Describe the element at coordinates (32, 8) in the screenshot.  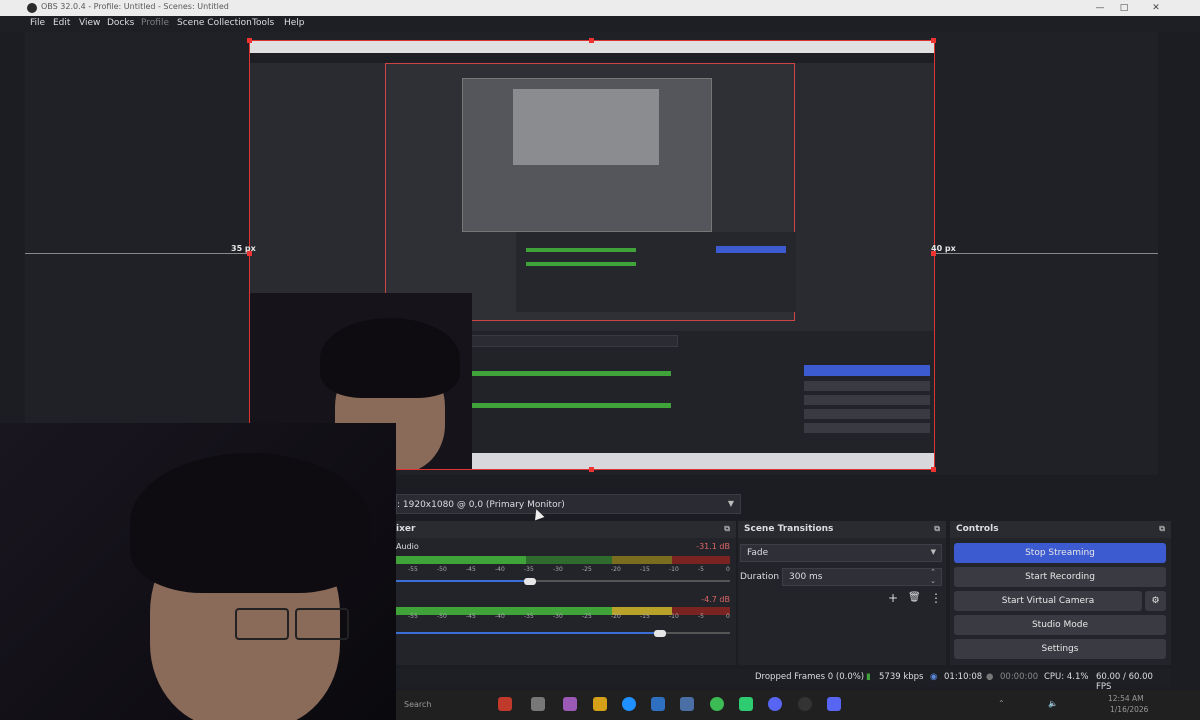
I see `obs-logo-icon` at that location.